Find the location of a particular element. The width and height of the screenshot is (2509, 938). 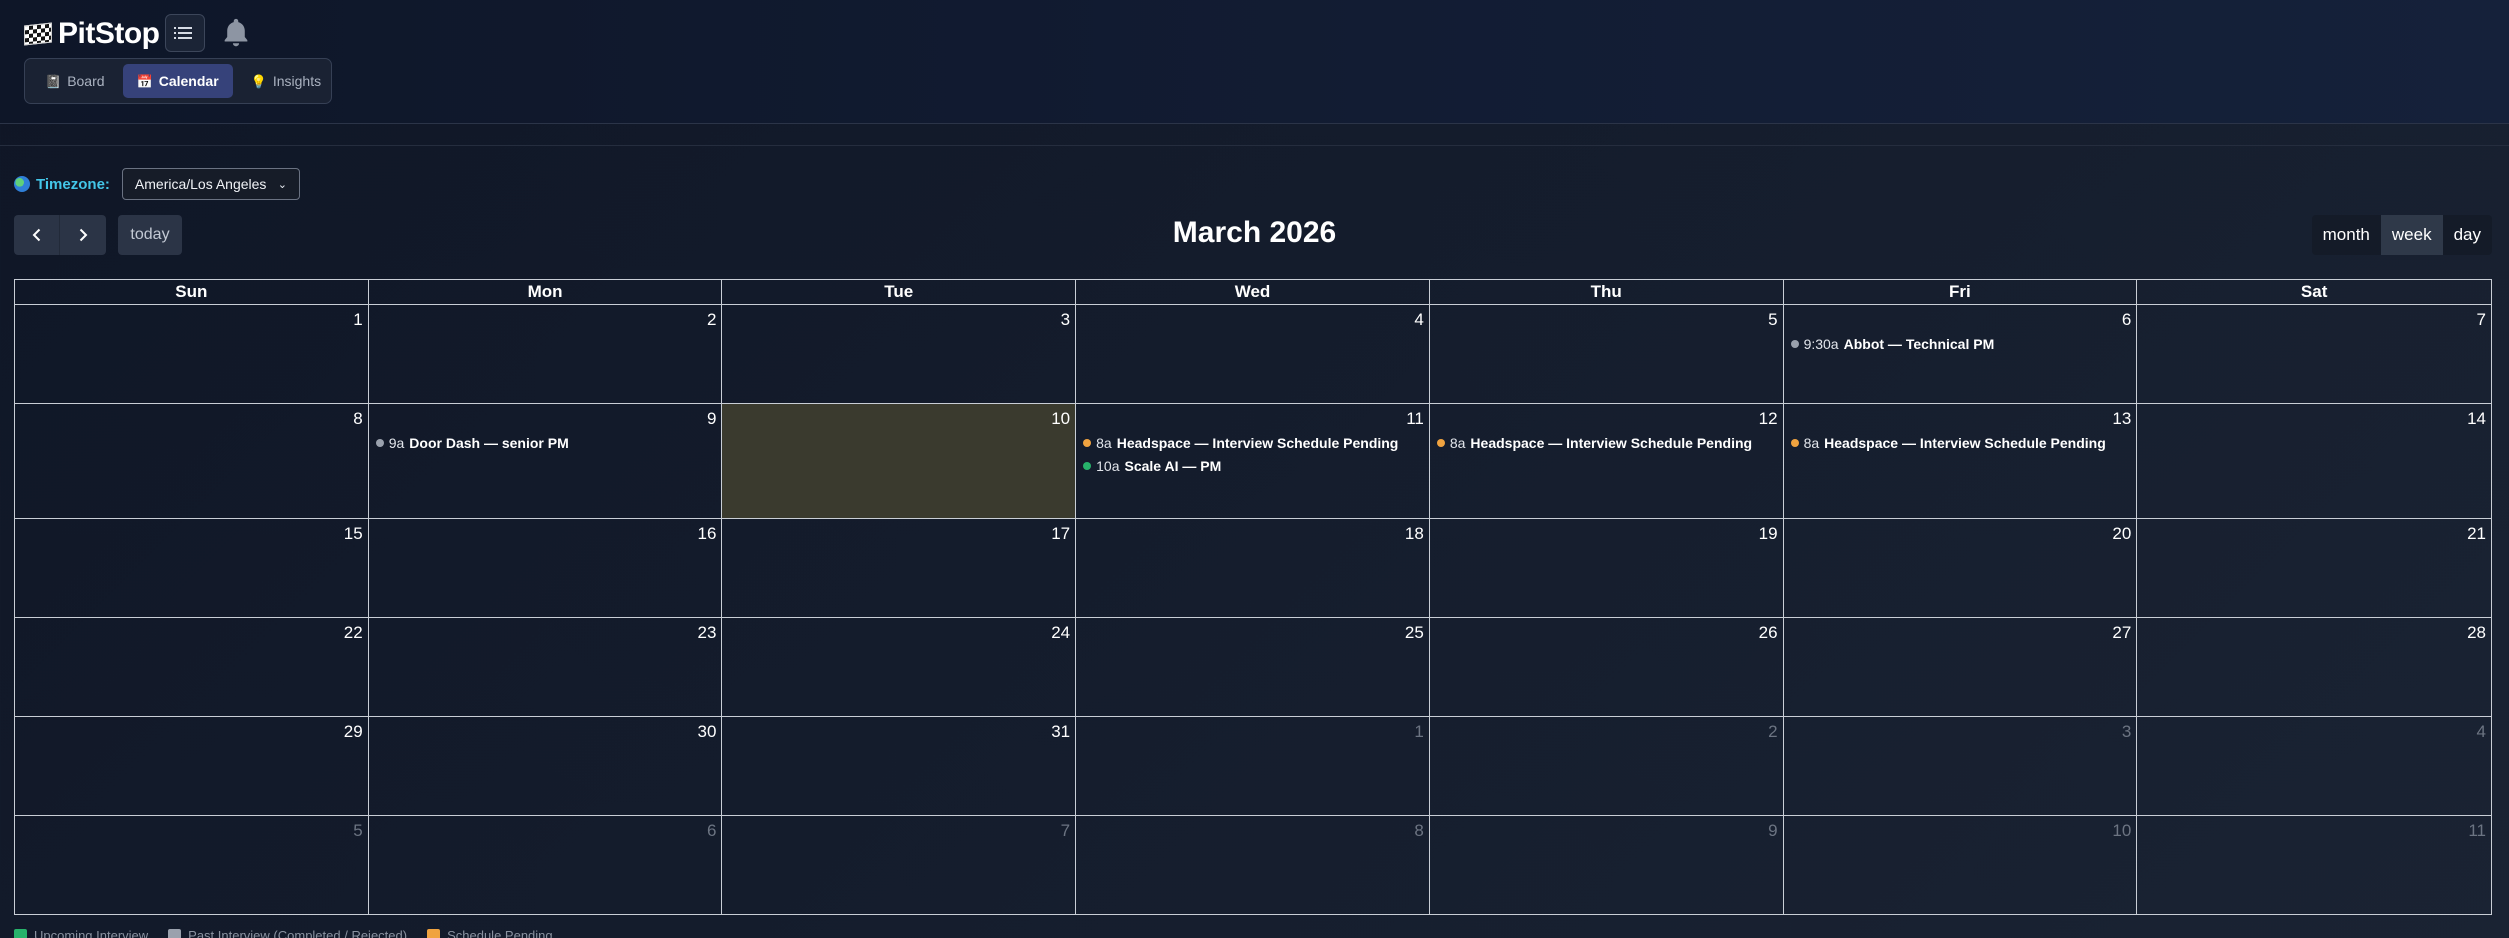

day-number: 28 is located at coordinates (2314, 633).